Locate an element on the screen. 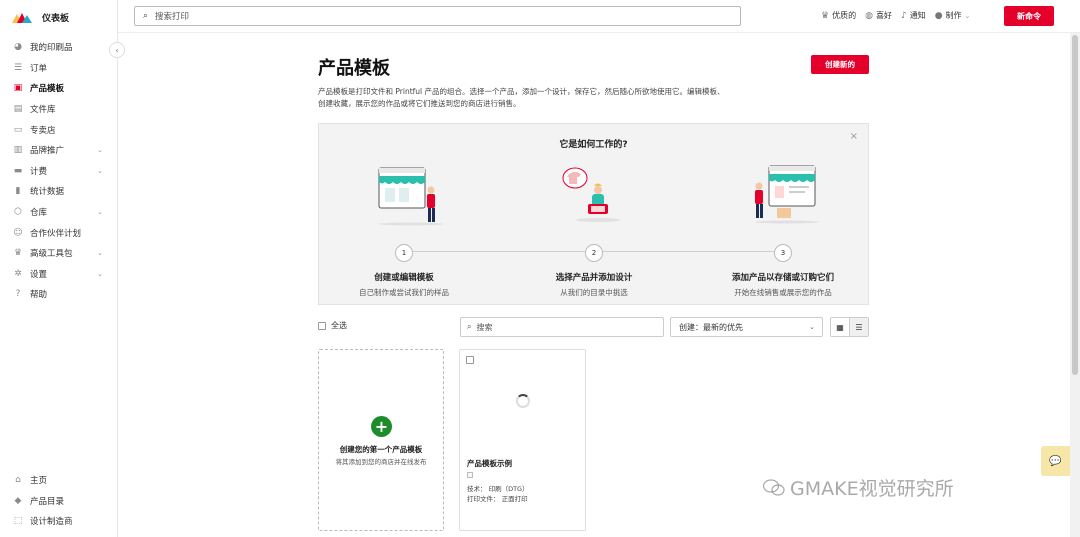 This screenshot has width=1080, height=537. sidebar-item: ◕ 我的印刷品 is located at coordinates (59, 47).